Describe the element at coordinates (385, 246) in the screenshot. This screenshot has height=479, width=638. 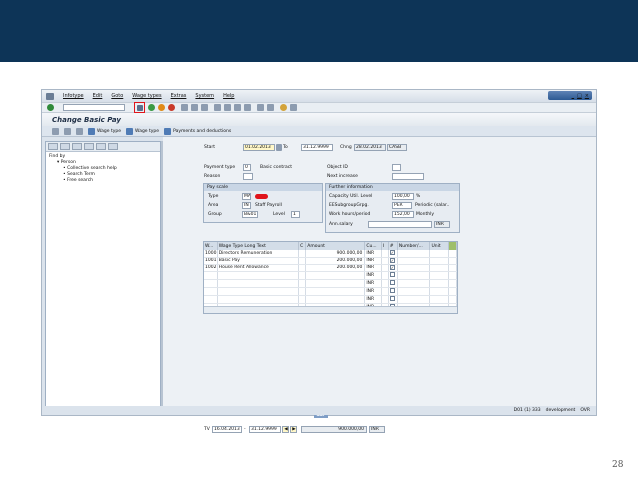
I see `col-i: I` at that location.